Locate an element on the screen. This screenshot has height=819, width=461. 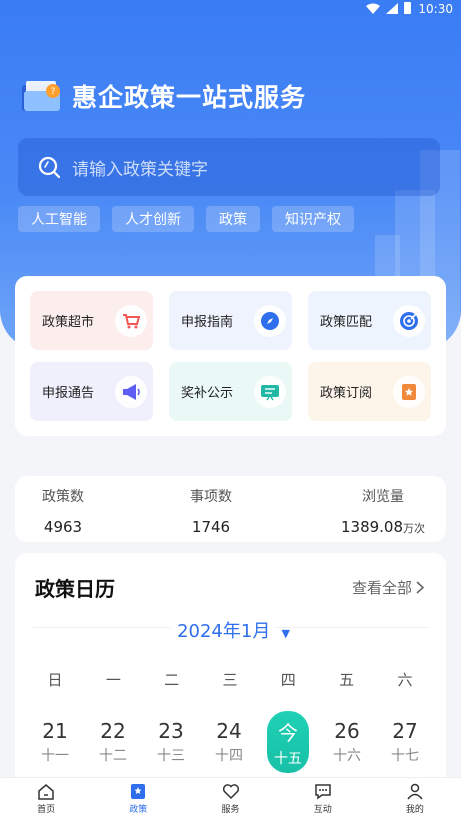
weekday-label: 一 is located at coordinates (113, 680).